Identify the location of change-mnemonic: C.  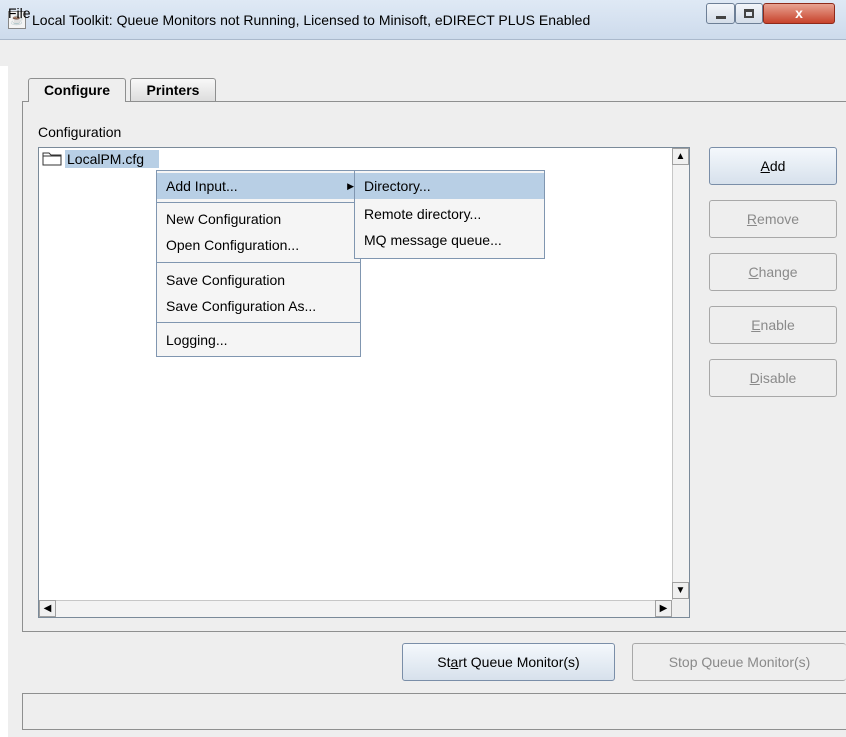
(753, 272).